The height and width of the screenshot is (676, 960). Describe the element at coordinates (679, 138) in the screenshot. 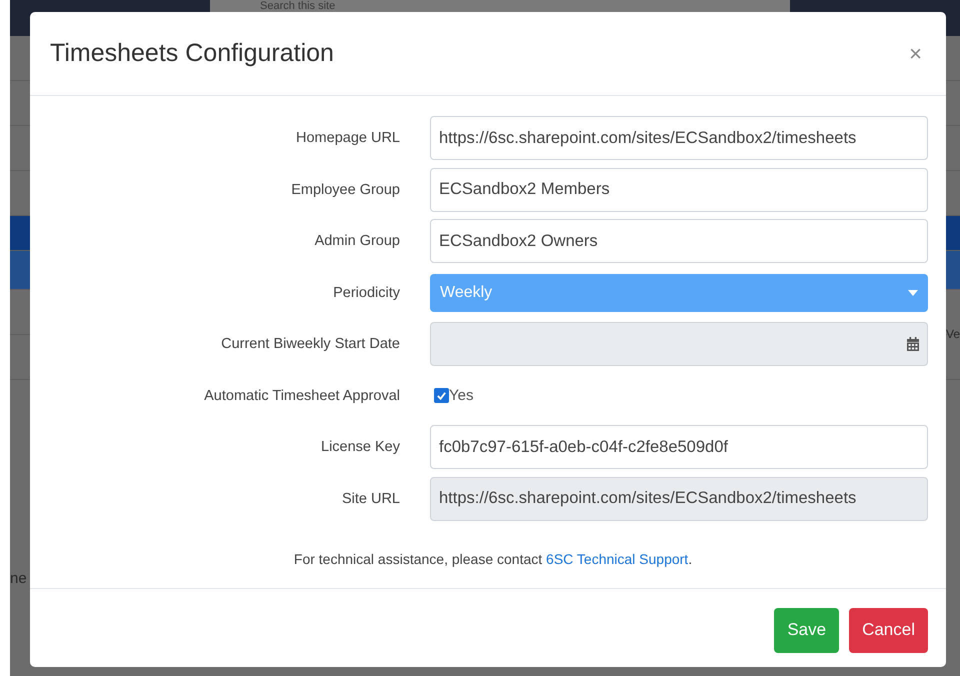

I see `text-field: https://6sc.sharepoint.com/sites/ECSandbox2/timesheets` at that location.